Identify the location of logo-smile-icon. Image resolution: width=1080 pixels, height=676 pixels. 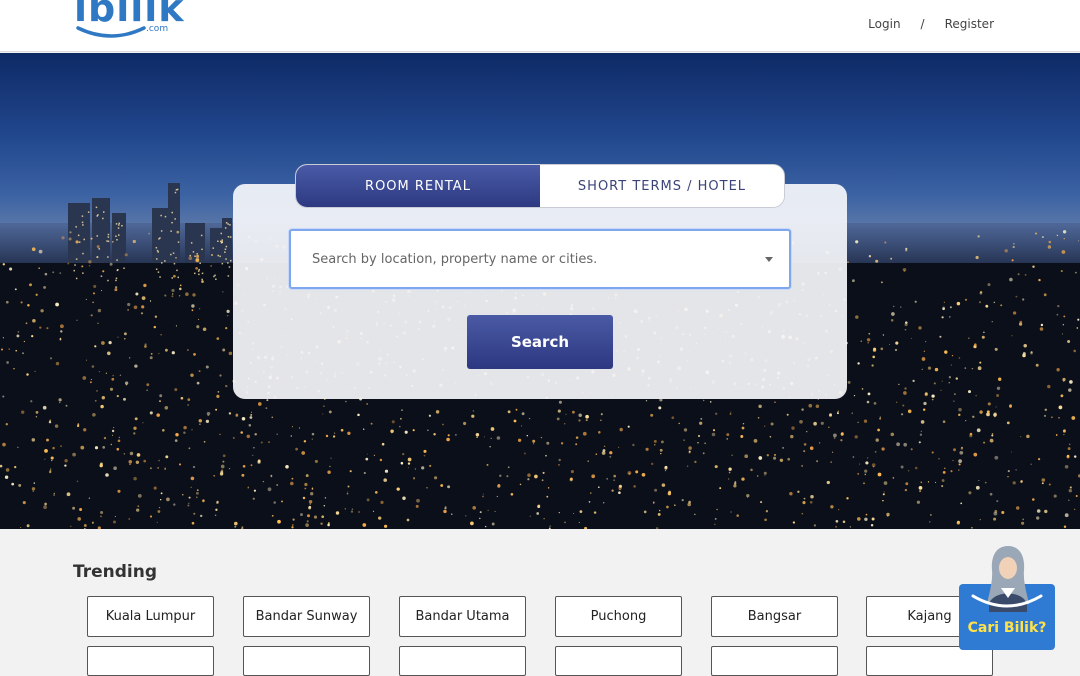
(111, 32).